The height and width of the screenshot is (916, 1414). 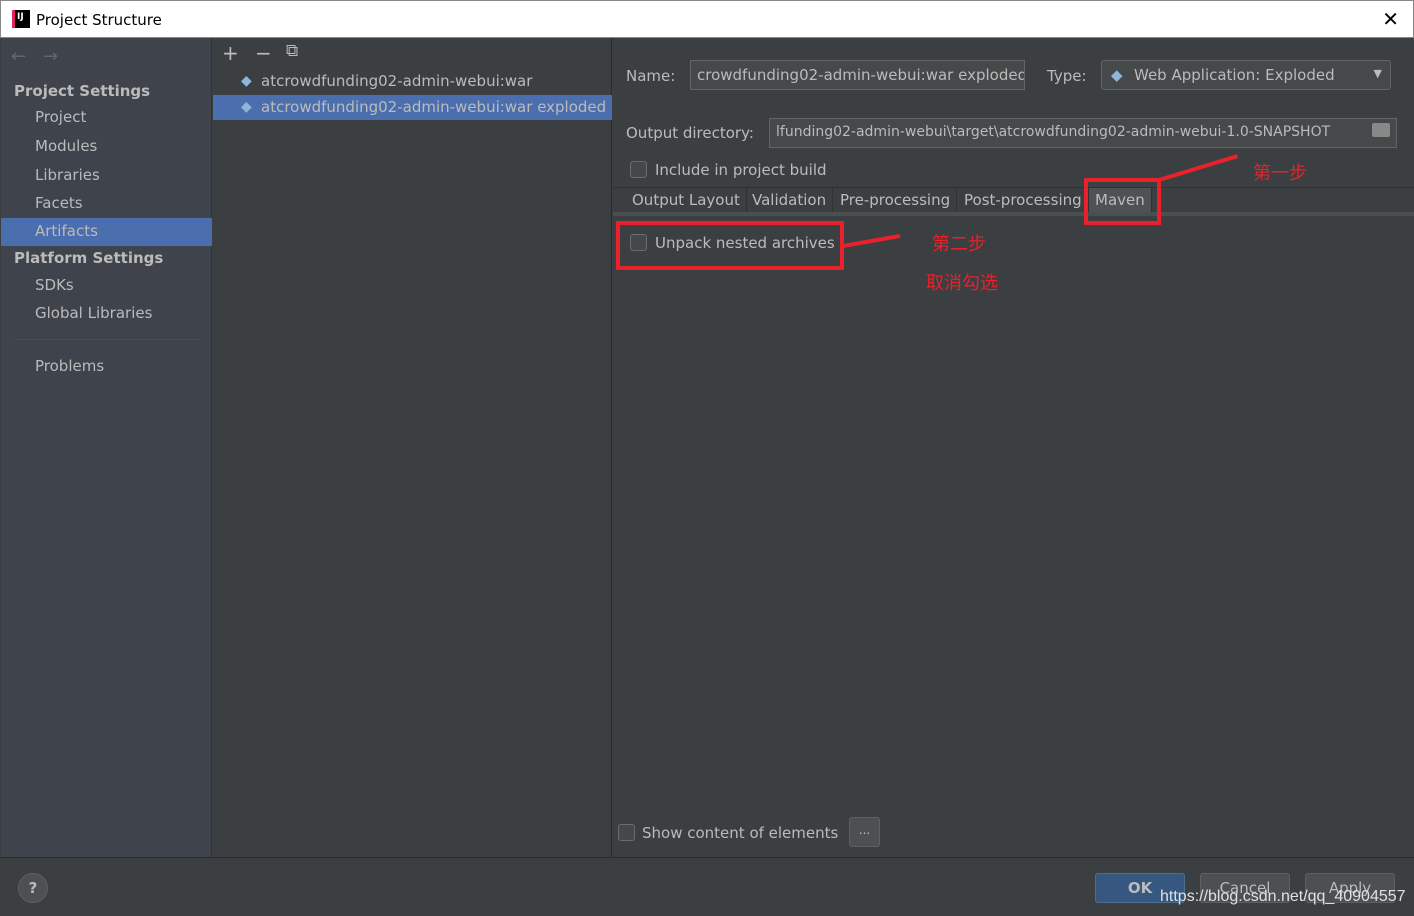 I want to click on sidebar-item-project: Project, so click(x=106, y=118).